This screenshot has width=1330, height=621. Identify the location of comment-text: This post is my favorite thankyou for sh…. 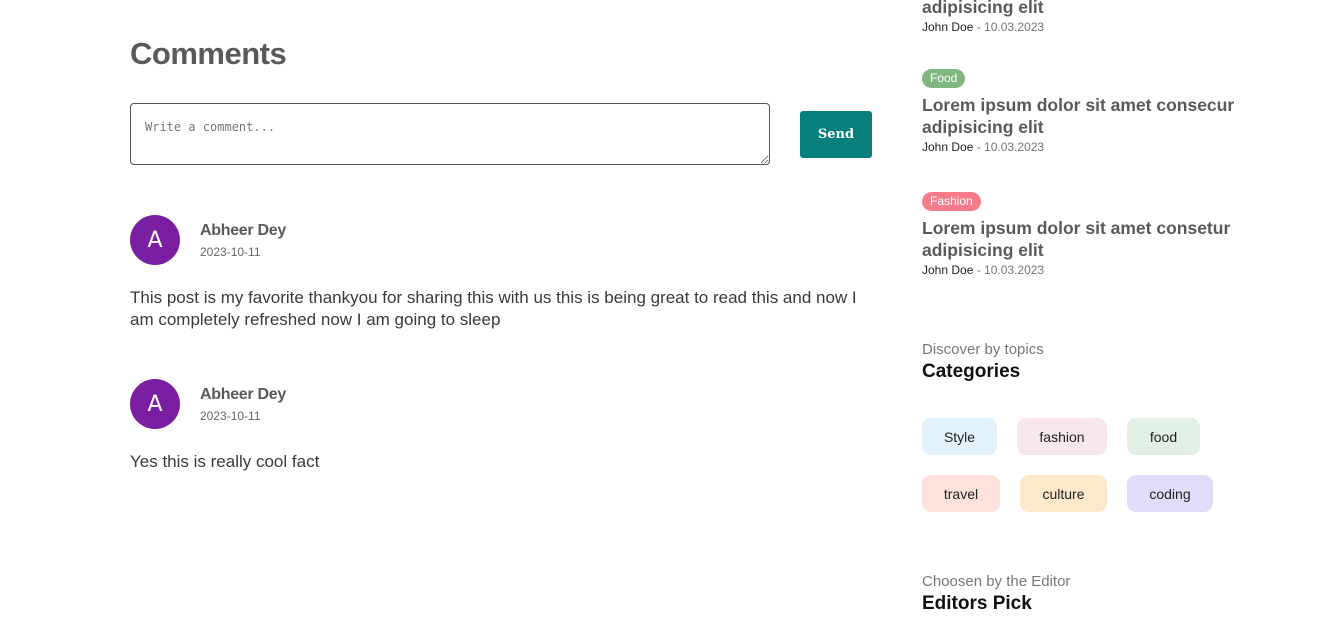
(493, 308).